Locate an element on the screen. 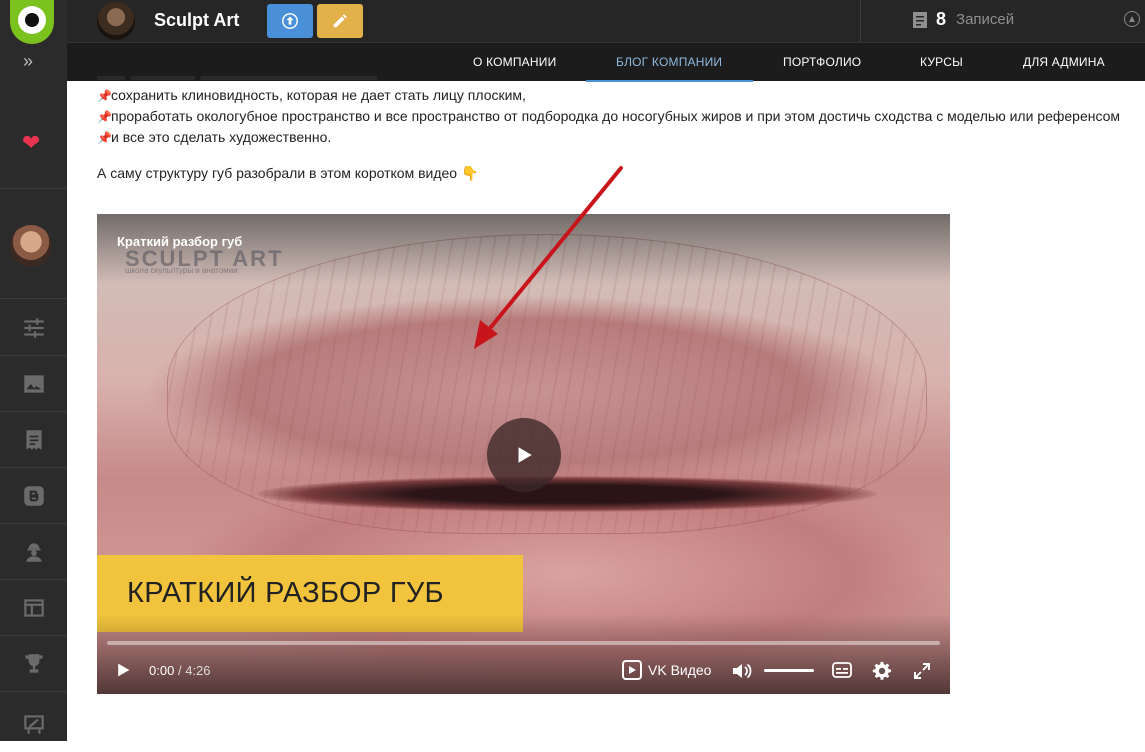 The image size is (1145, 752). big-play-button is located at coordinates (524, 455).